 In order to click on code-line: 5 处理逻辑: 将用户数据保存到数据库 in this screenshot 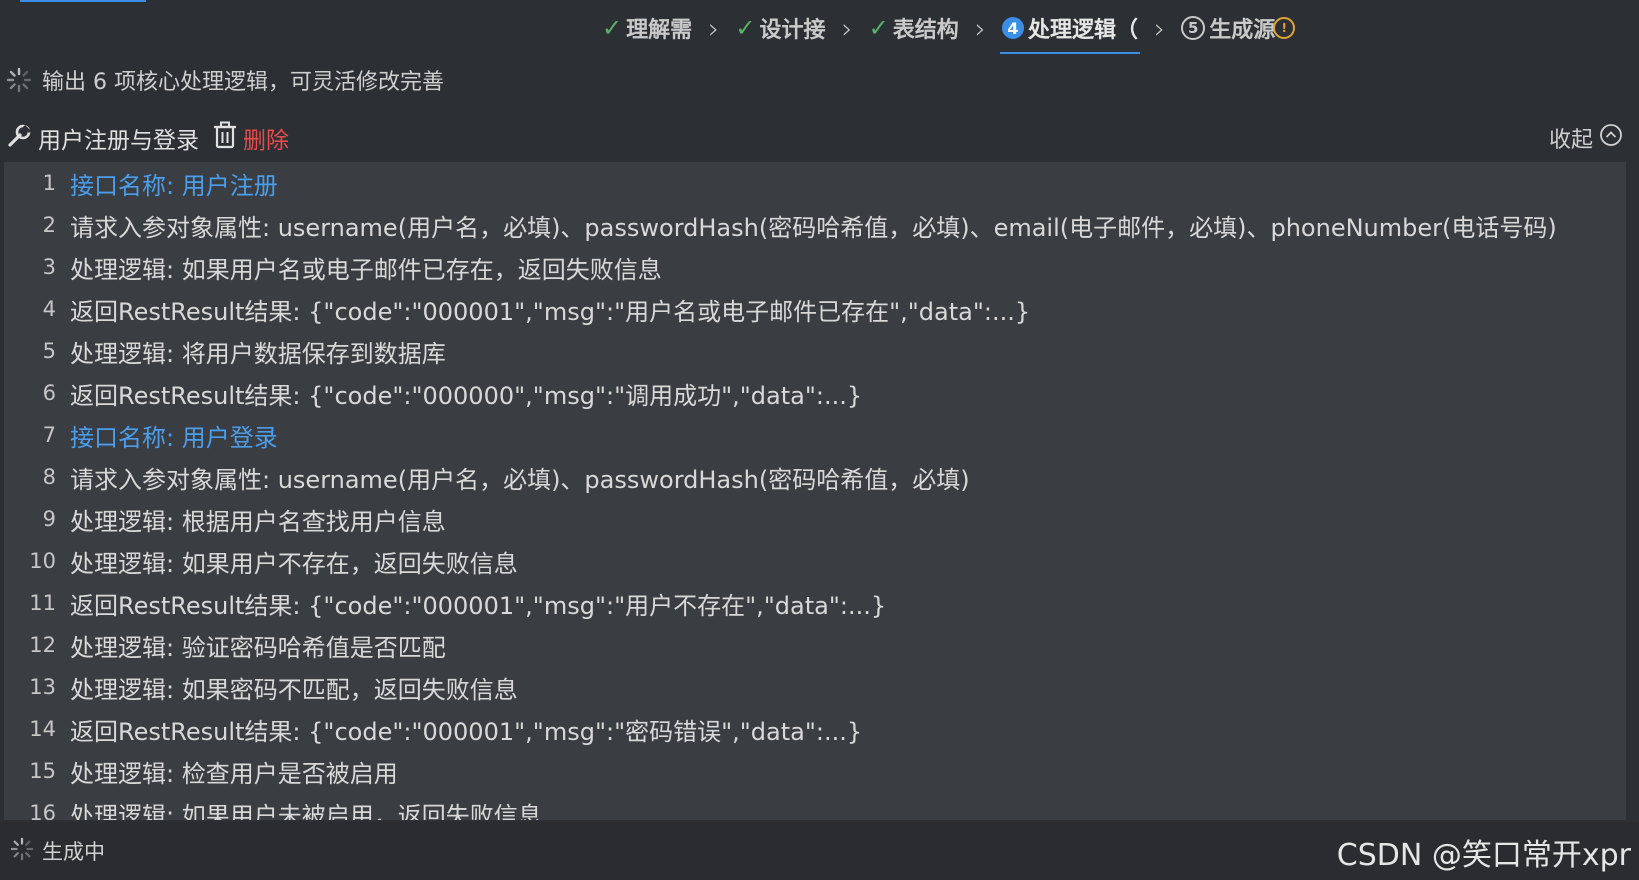, I will do `click(815, 351)`.